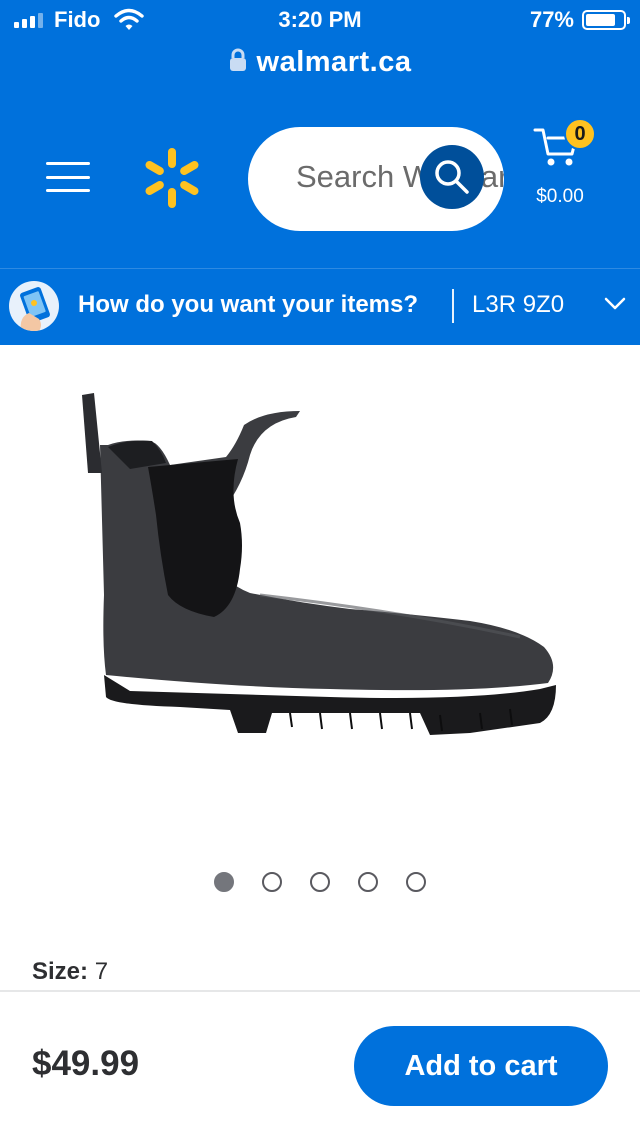 The width and height of the screenshot is (640, 1136). I want to click on product-price: $49.99, so click(86, 1063).